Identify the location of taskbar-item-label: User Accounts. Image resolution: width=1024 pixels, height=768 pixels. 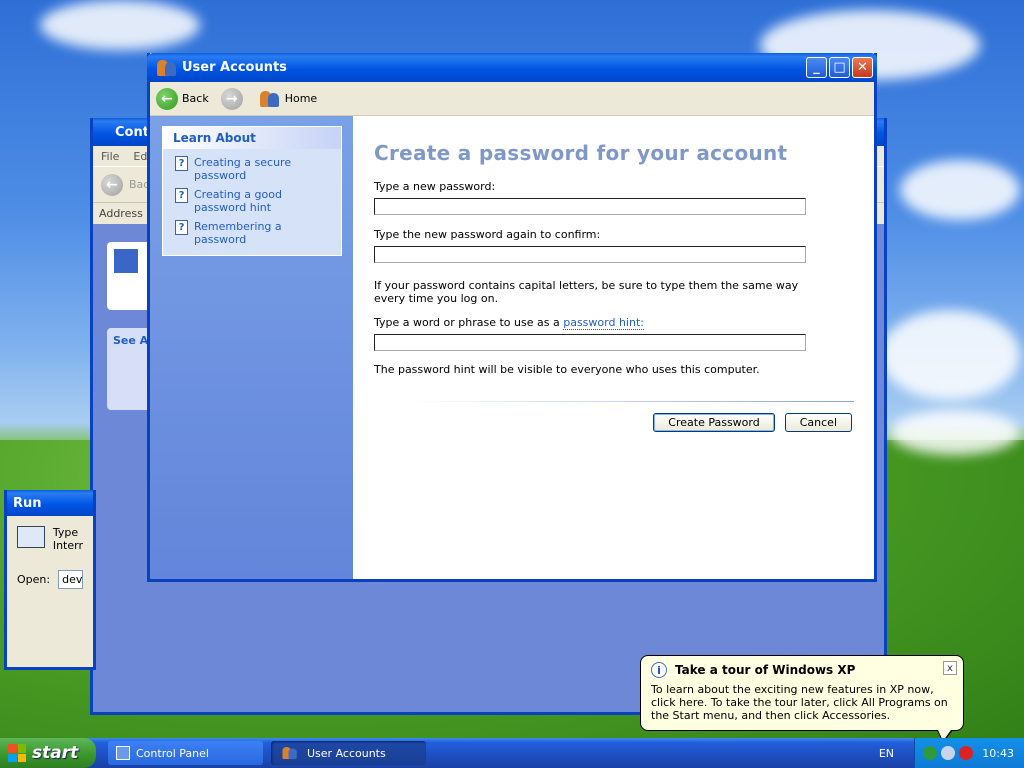
(346, 753).